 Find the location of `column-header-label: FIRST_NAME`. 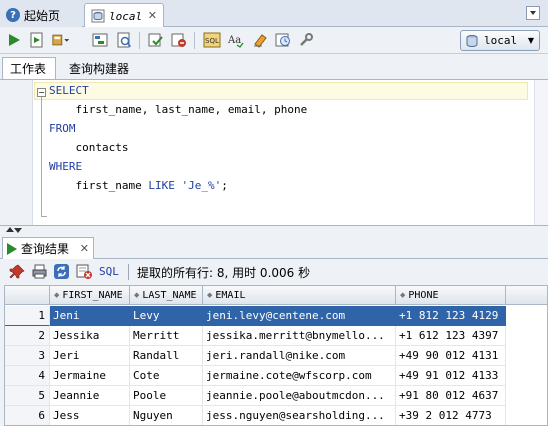

column-header-label: FIRST_NAME is located at coordinates (92, 295).